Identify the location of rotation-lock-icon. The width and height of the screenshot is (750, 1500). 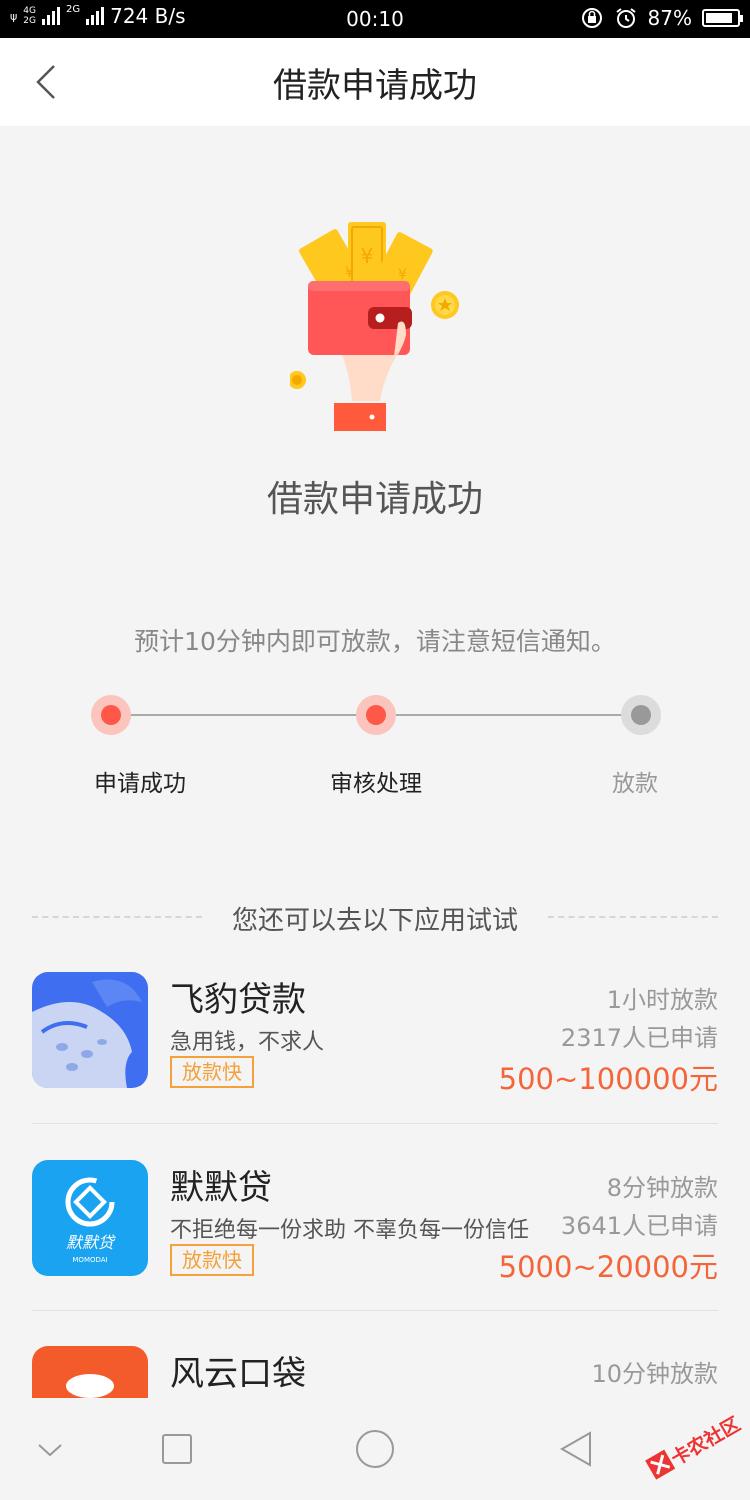
(591, 18).